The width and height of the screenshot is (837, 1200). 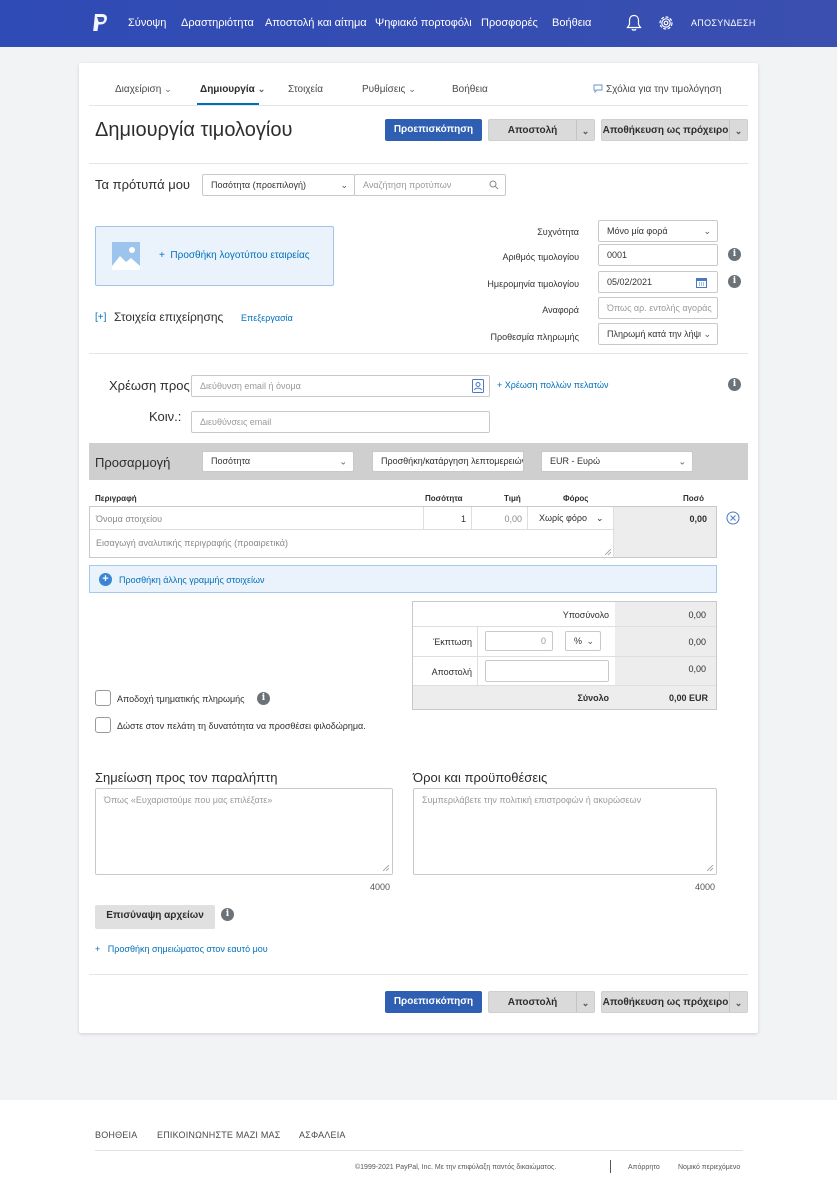 I want to click on item-tax-value: Χωρίς φόρο, so click(x=563, y=518).